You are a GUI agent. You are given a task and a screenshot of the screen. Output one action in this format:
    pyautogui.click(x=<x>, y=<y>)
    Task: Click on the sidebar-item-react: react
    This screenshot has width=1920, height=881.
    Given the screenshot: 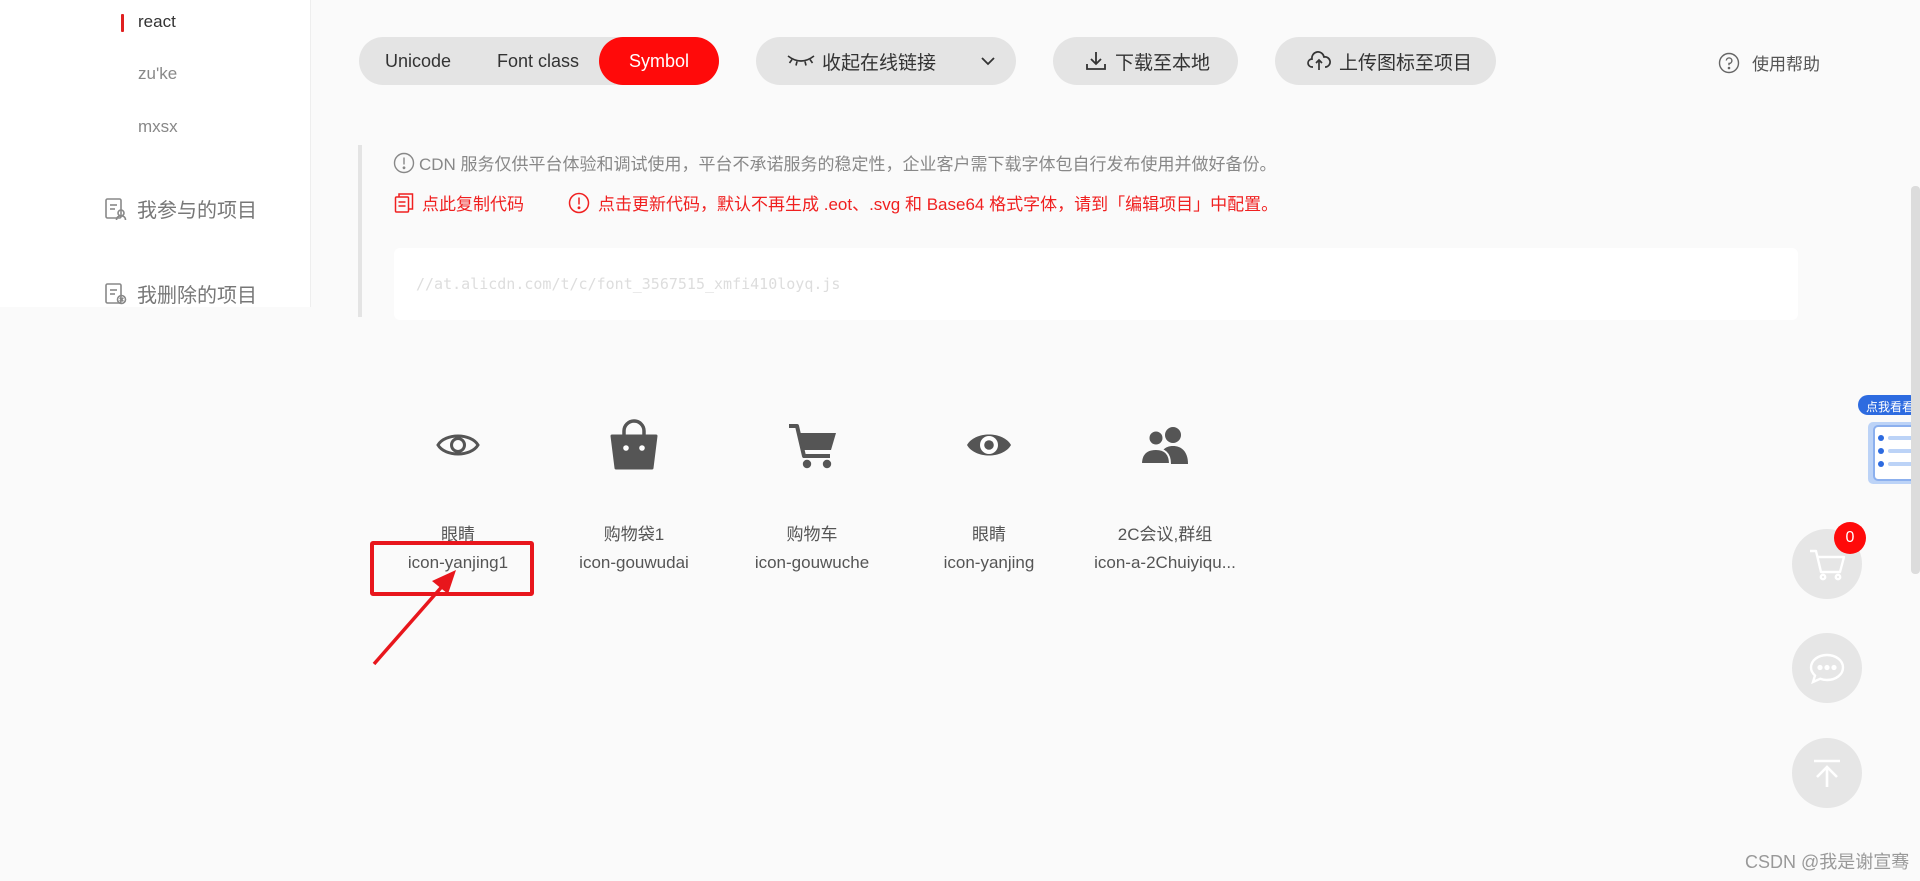 What is the action you would take?
    pyautogui.click(x=157, y=22)
    